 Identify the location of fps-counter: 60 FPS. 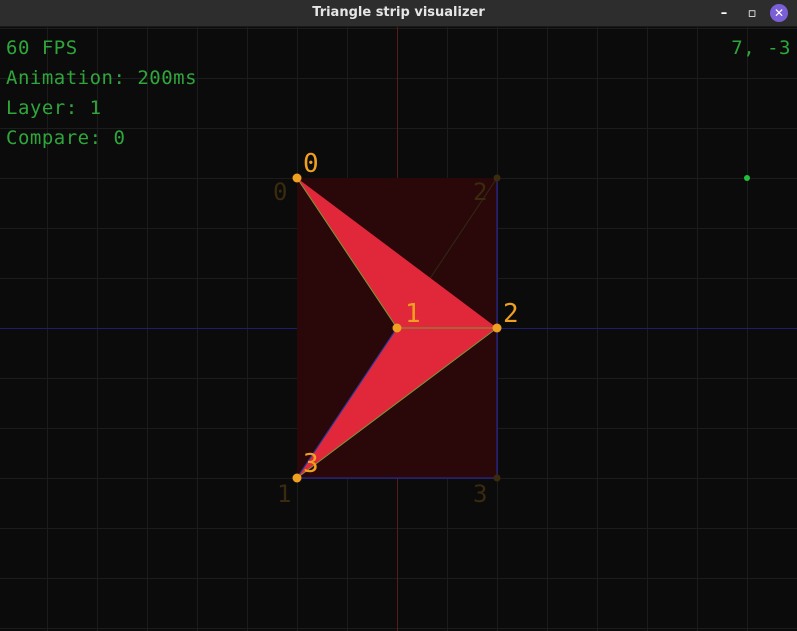
(42, 48).